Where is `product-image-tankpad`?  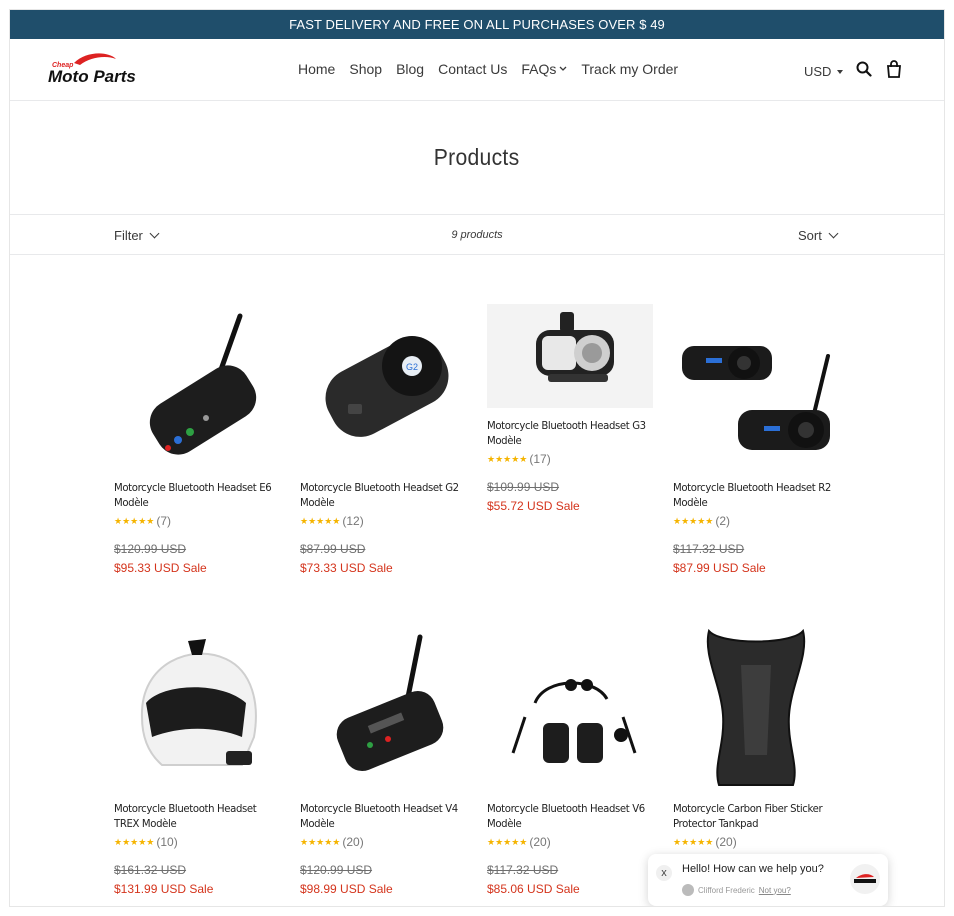 product-image-tankpad is located at coordinates (756, 708).